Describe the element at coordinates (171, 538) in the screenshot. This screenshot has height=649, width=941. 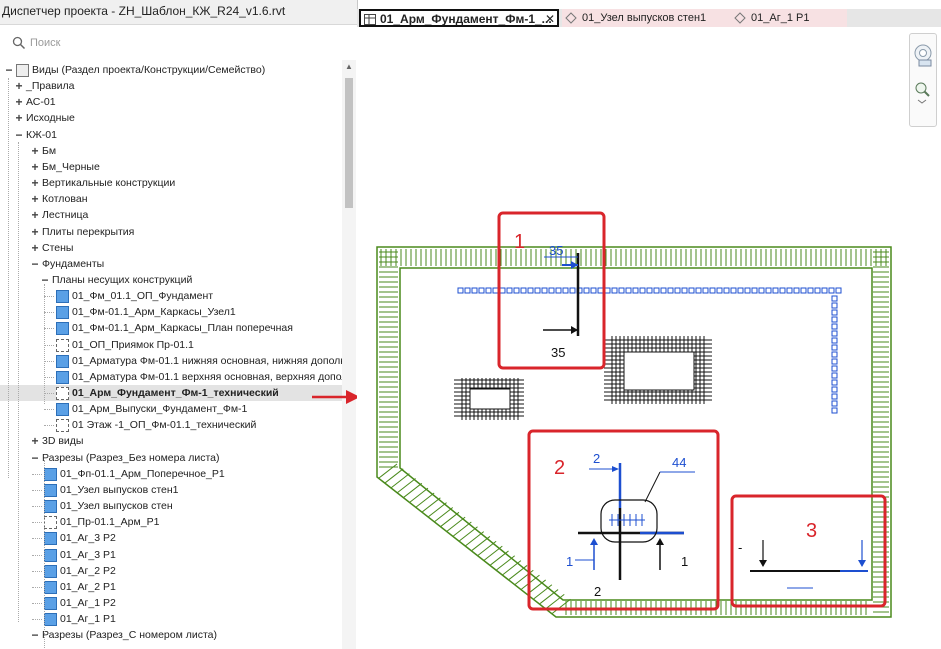
I see `tree-item: 01_Аг_3 Р2` at that location.